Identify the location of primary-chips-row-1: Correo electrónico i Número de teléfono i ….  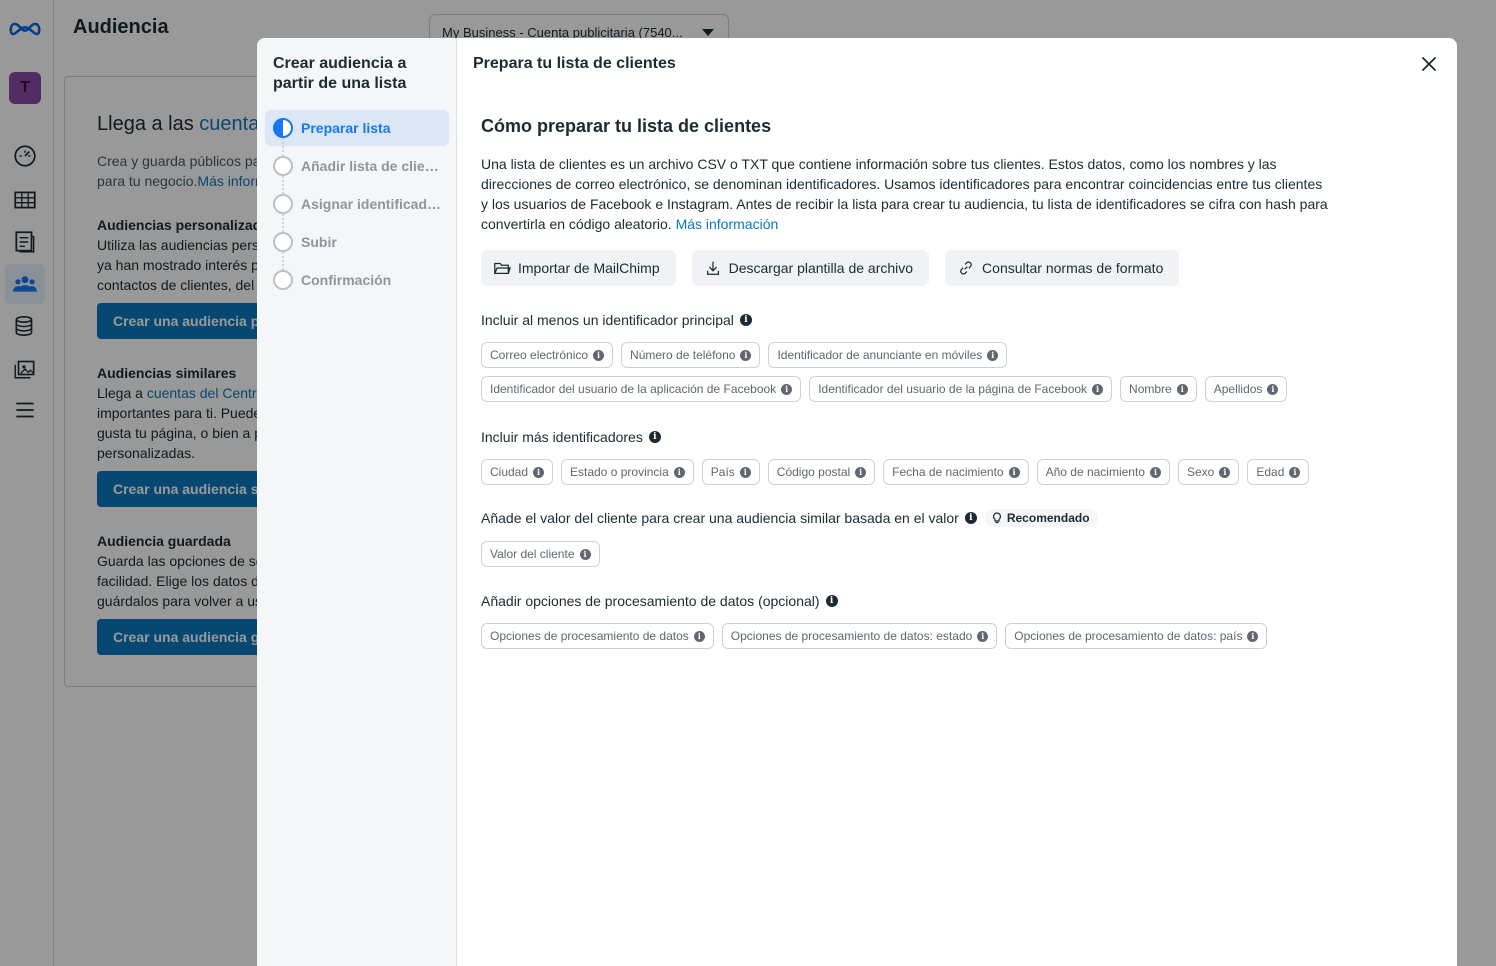
(744, 355).